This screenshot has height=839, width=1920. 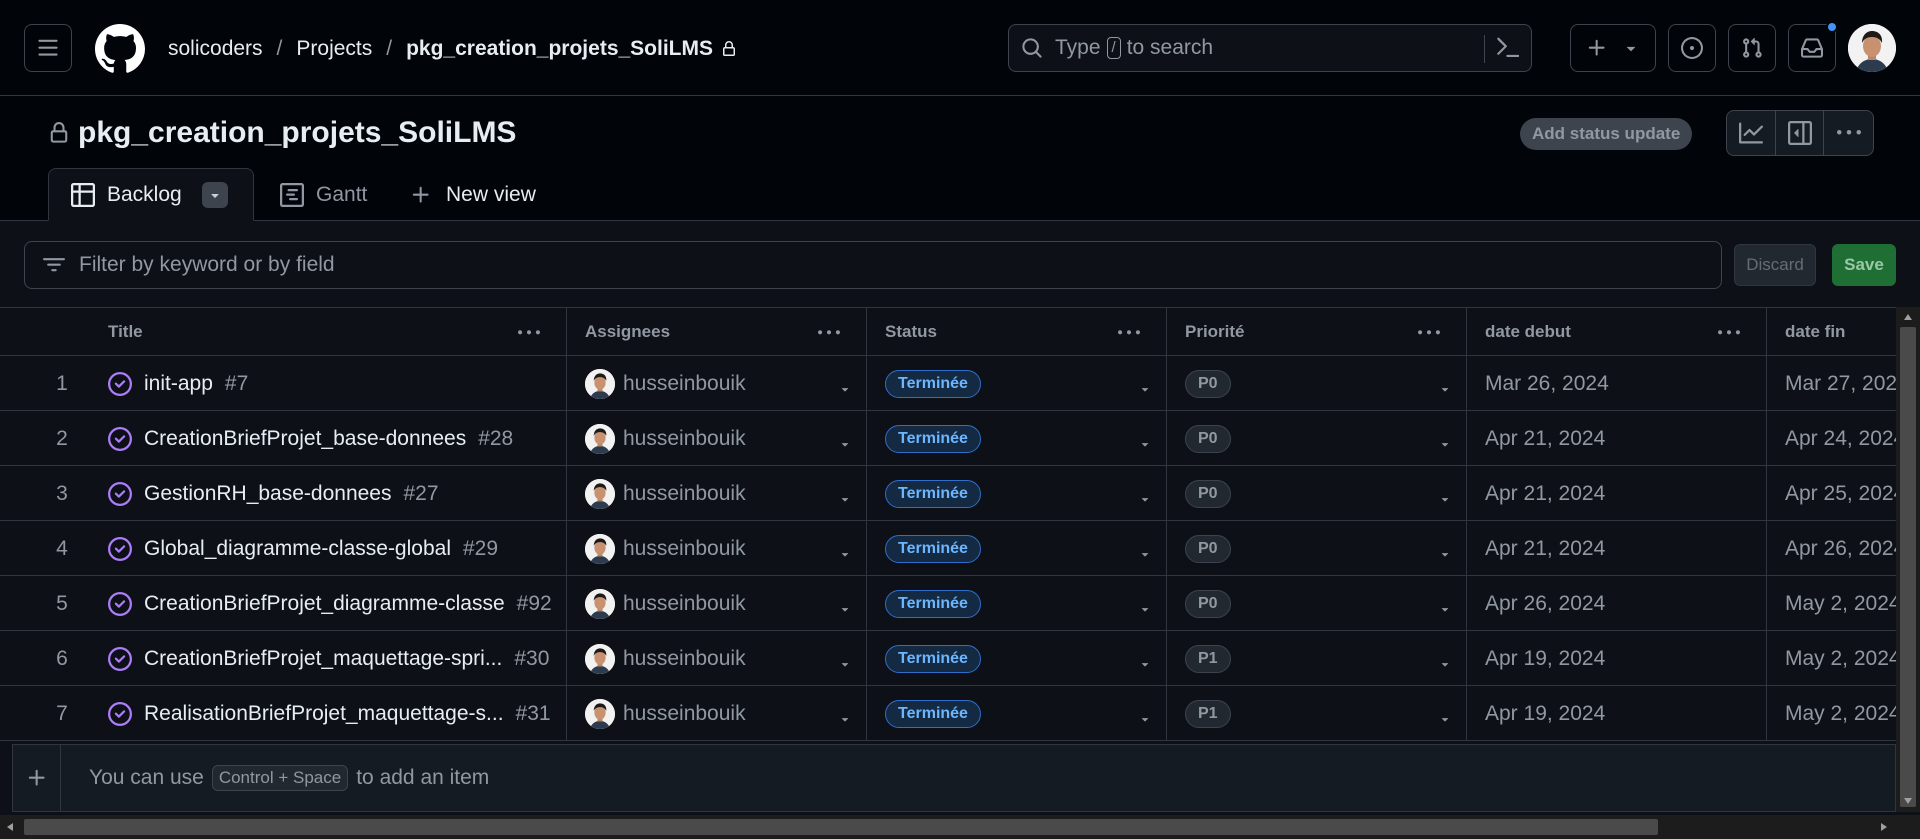 What do you see at coordinates (1017, 331) in the screenshot?
I see `column-header-status: Status` at bounding box center [1017, 331].